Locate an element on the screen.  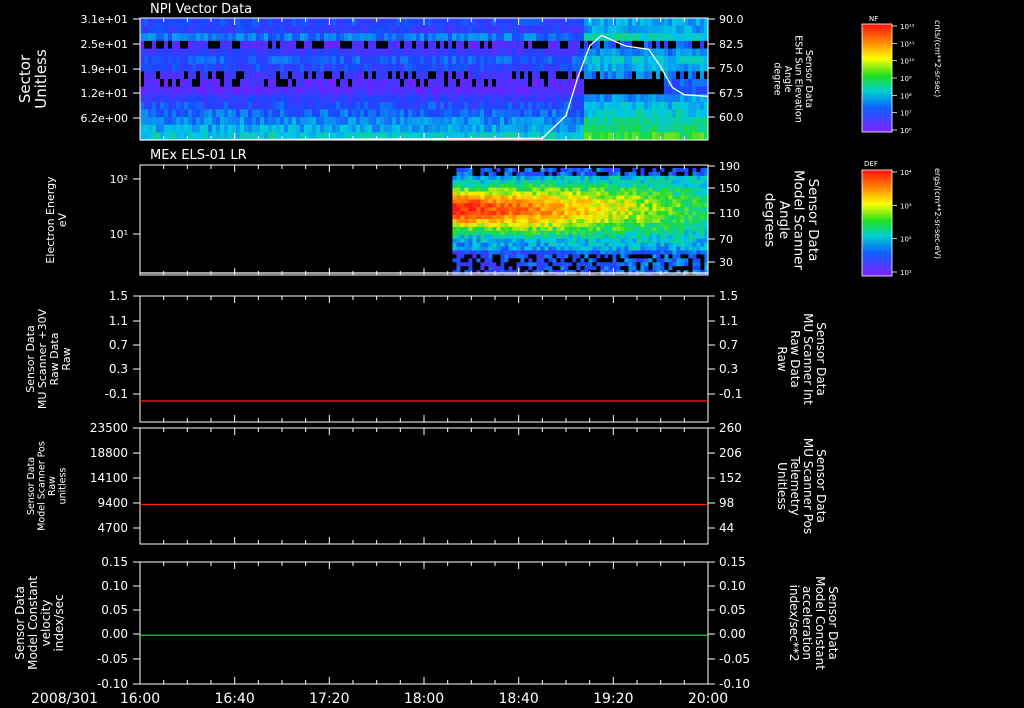
els-right-label: Sensor DataModel ScannerAngledegrees is located at coordinates (792, 220).